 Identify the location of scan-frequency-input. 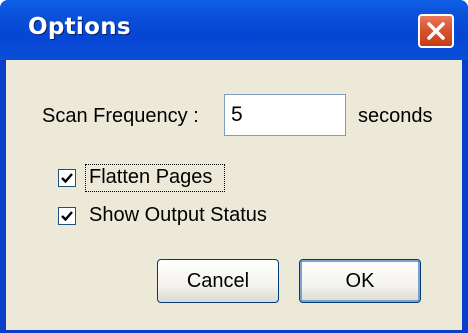
(285, 115).